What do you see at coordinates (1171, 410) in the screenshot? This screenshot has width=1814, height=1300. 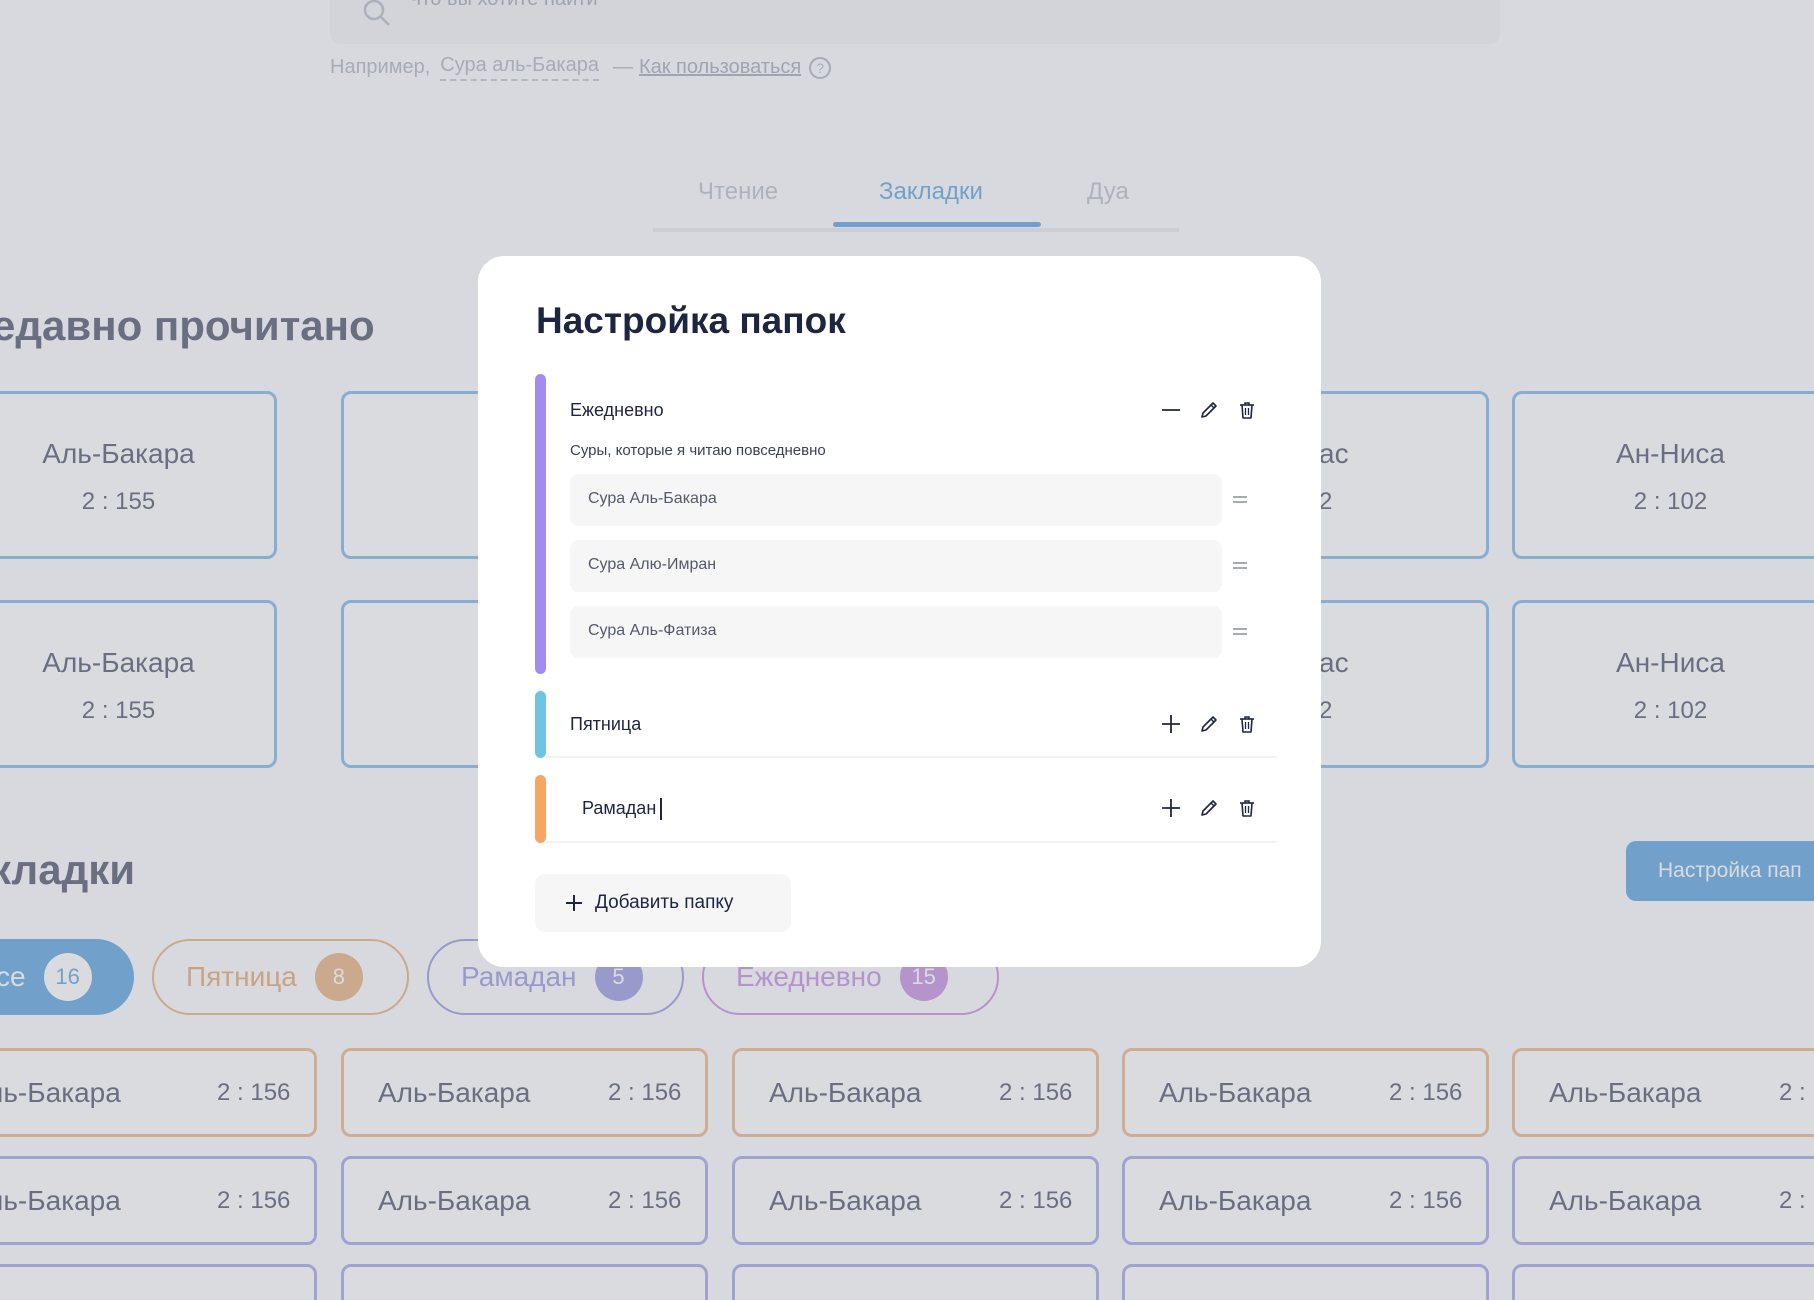 I see `minus-icon` at bounding box center [1171, 410].